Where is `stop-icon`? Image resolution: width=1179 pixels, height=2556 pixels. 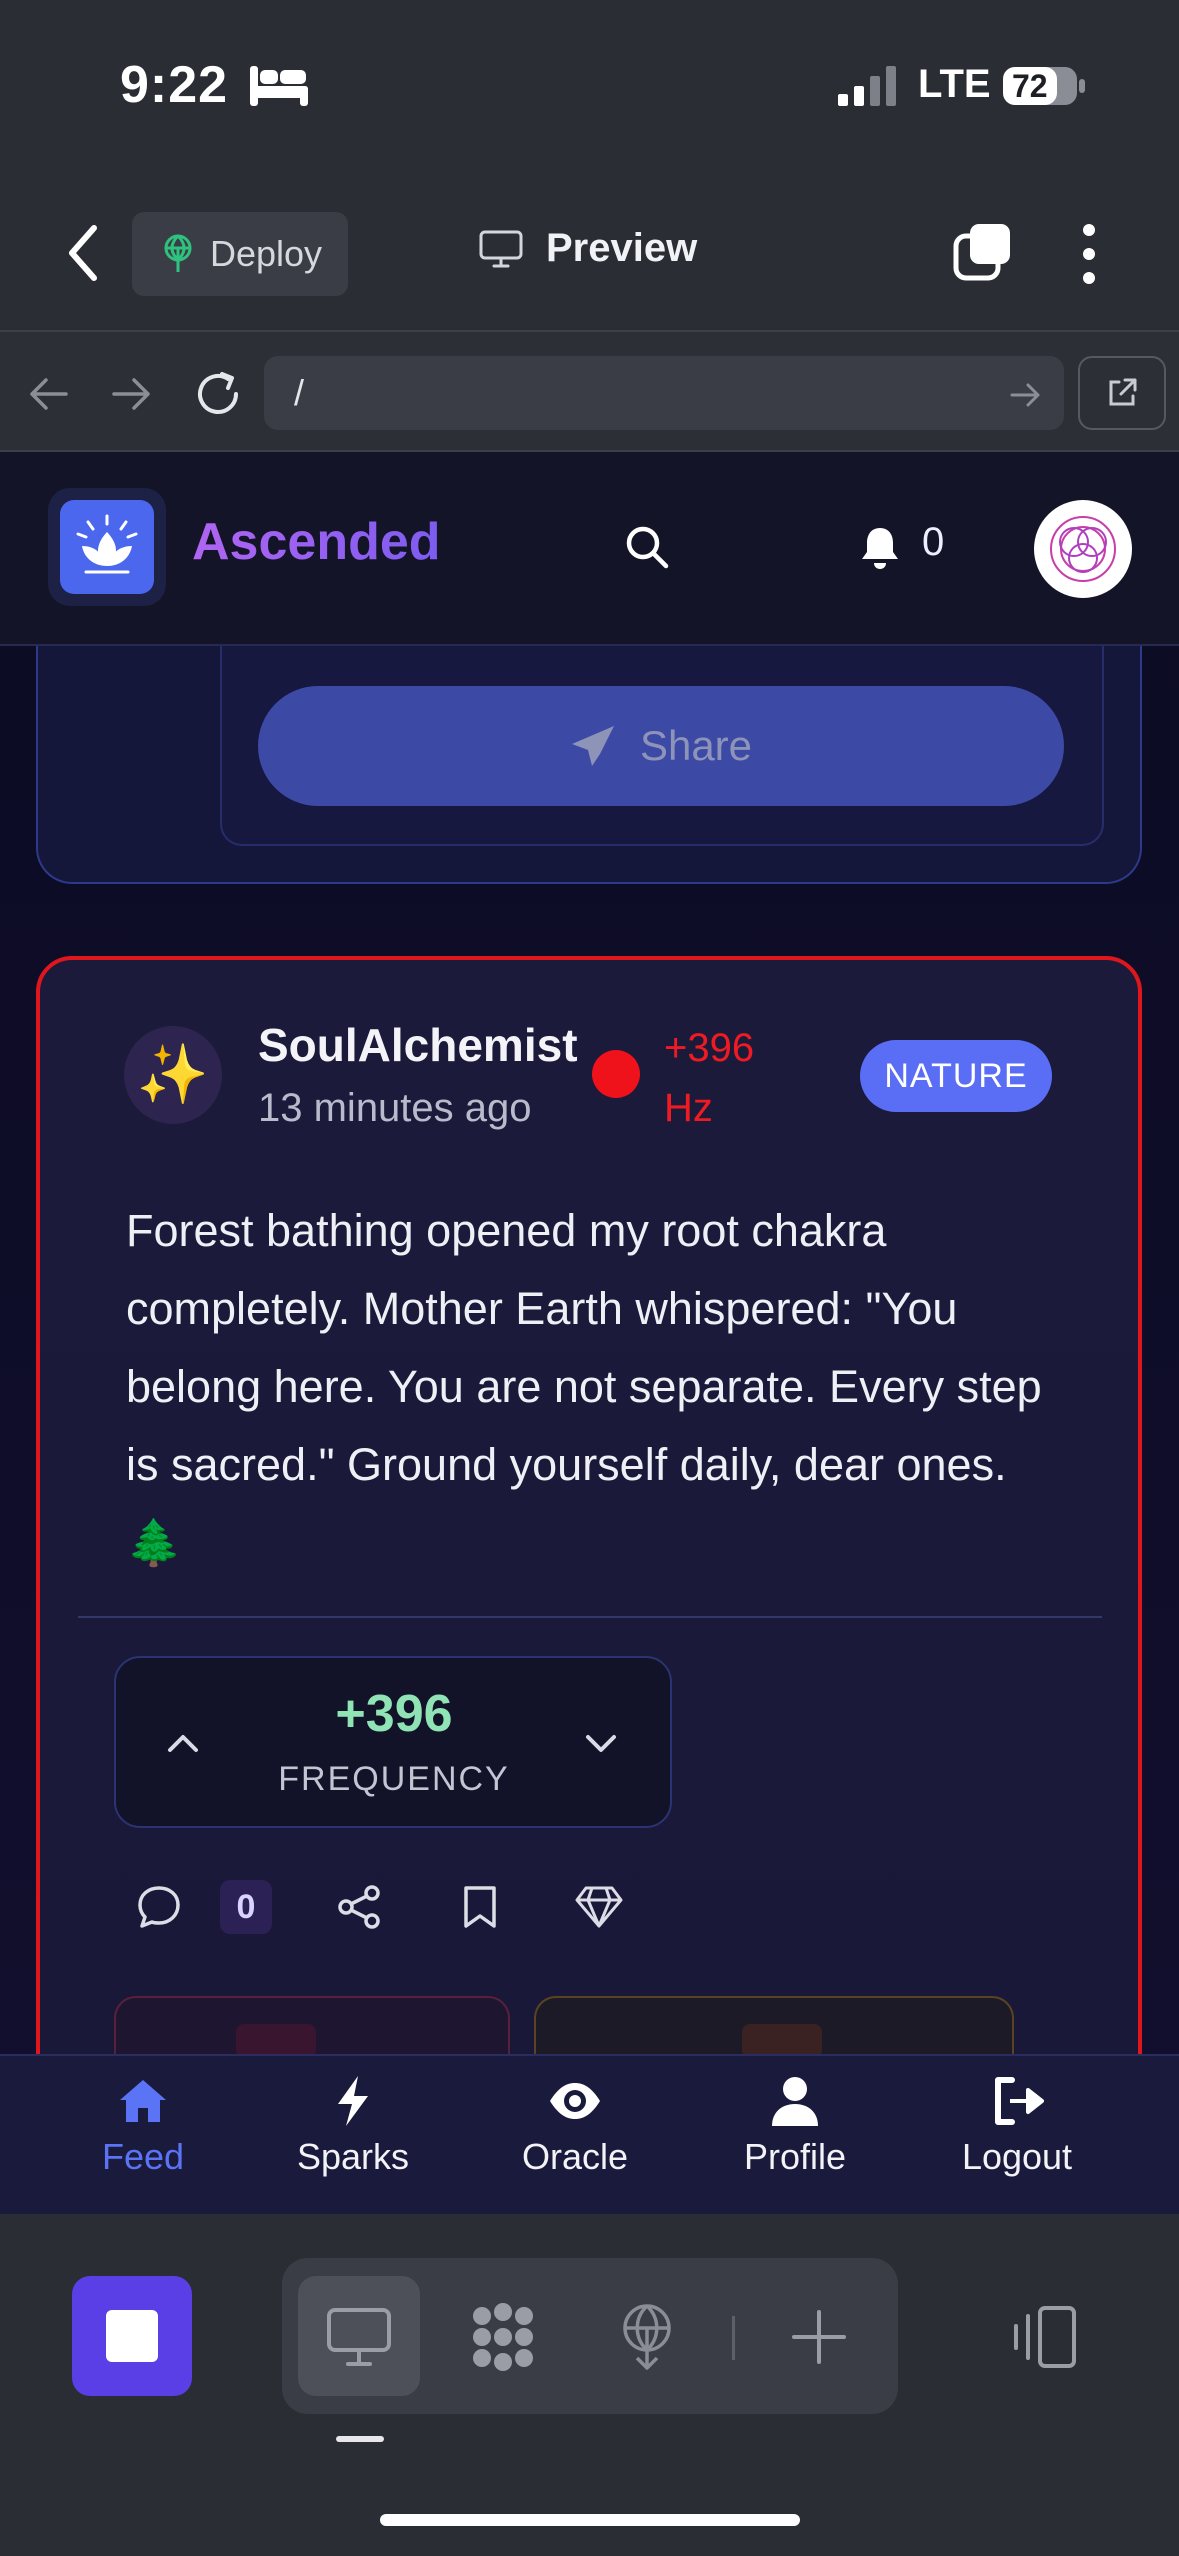 stop-icon is located at coordinates (132, 2336).